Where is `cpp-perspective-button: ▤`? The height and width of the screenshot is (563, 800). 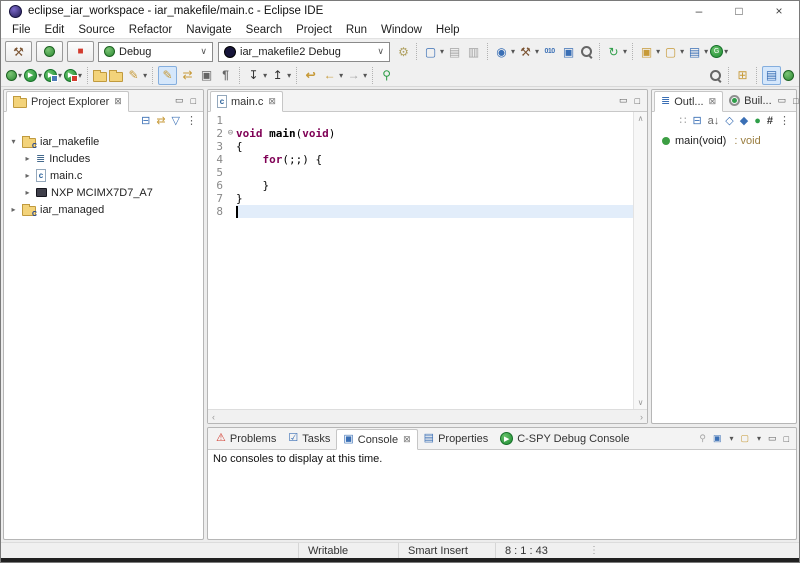
cpp-perspective-button: ▤ is located at coordinates (771, 75).